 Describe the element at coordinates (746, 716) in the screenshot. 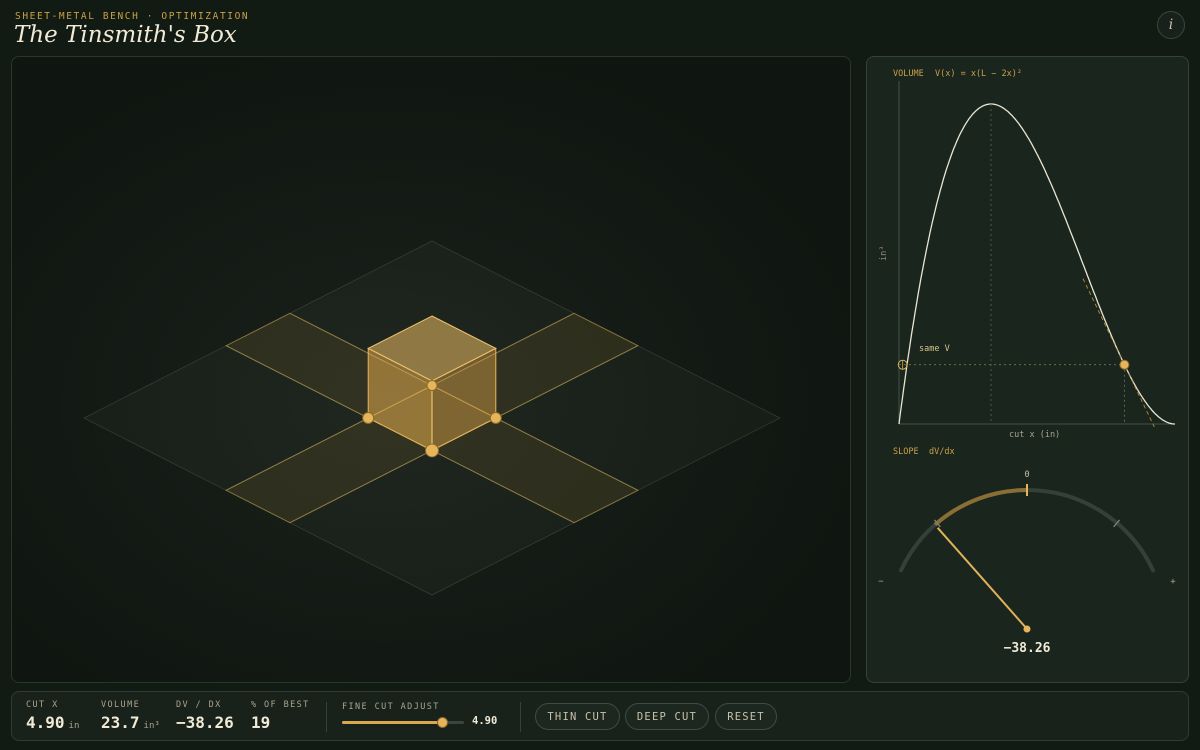

I see `reset-button: RESET` at that location.